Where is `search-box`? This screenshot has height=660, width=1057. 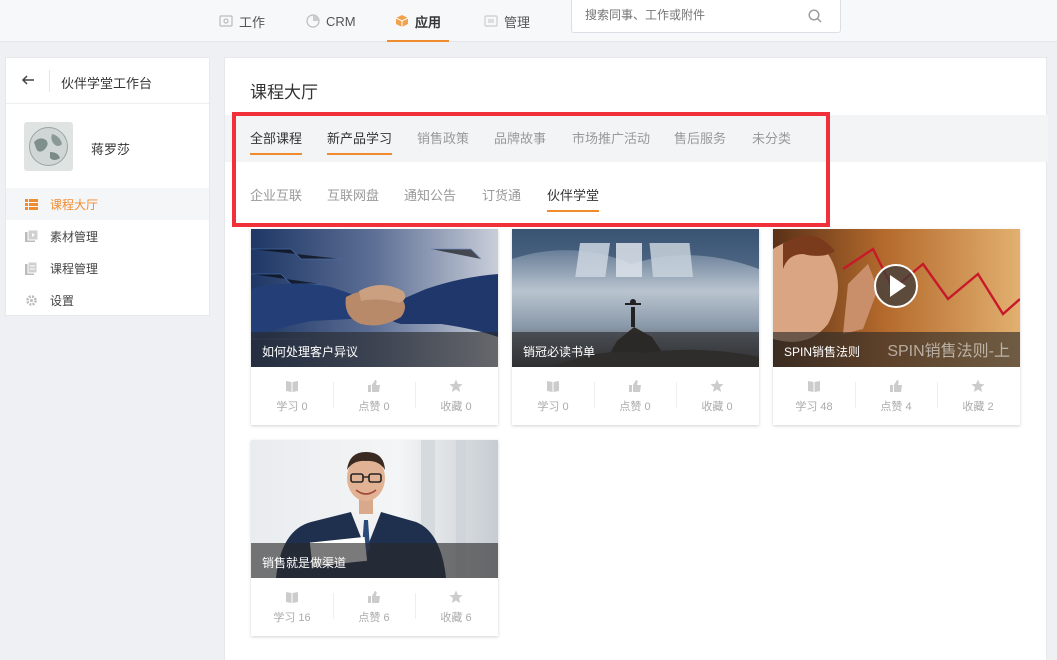 search-box is located at coordinates (706, 16).